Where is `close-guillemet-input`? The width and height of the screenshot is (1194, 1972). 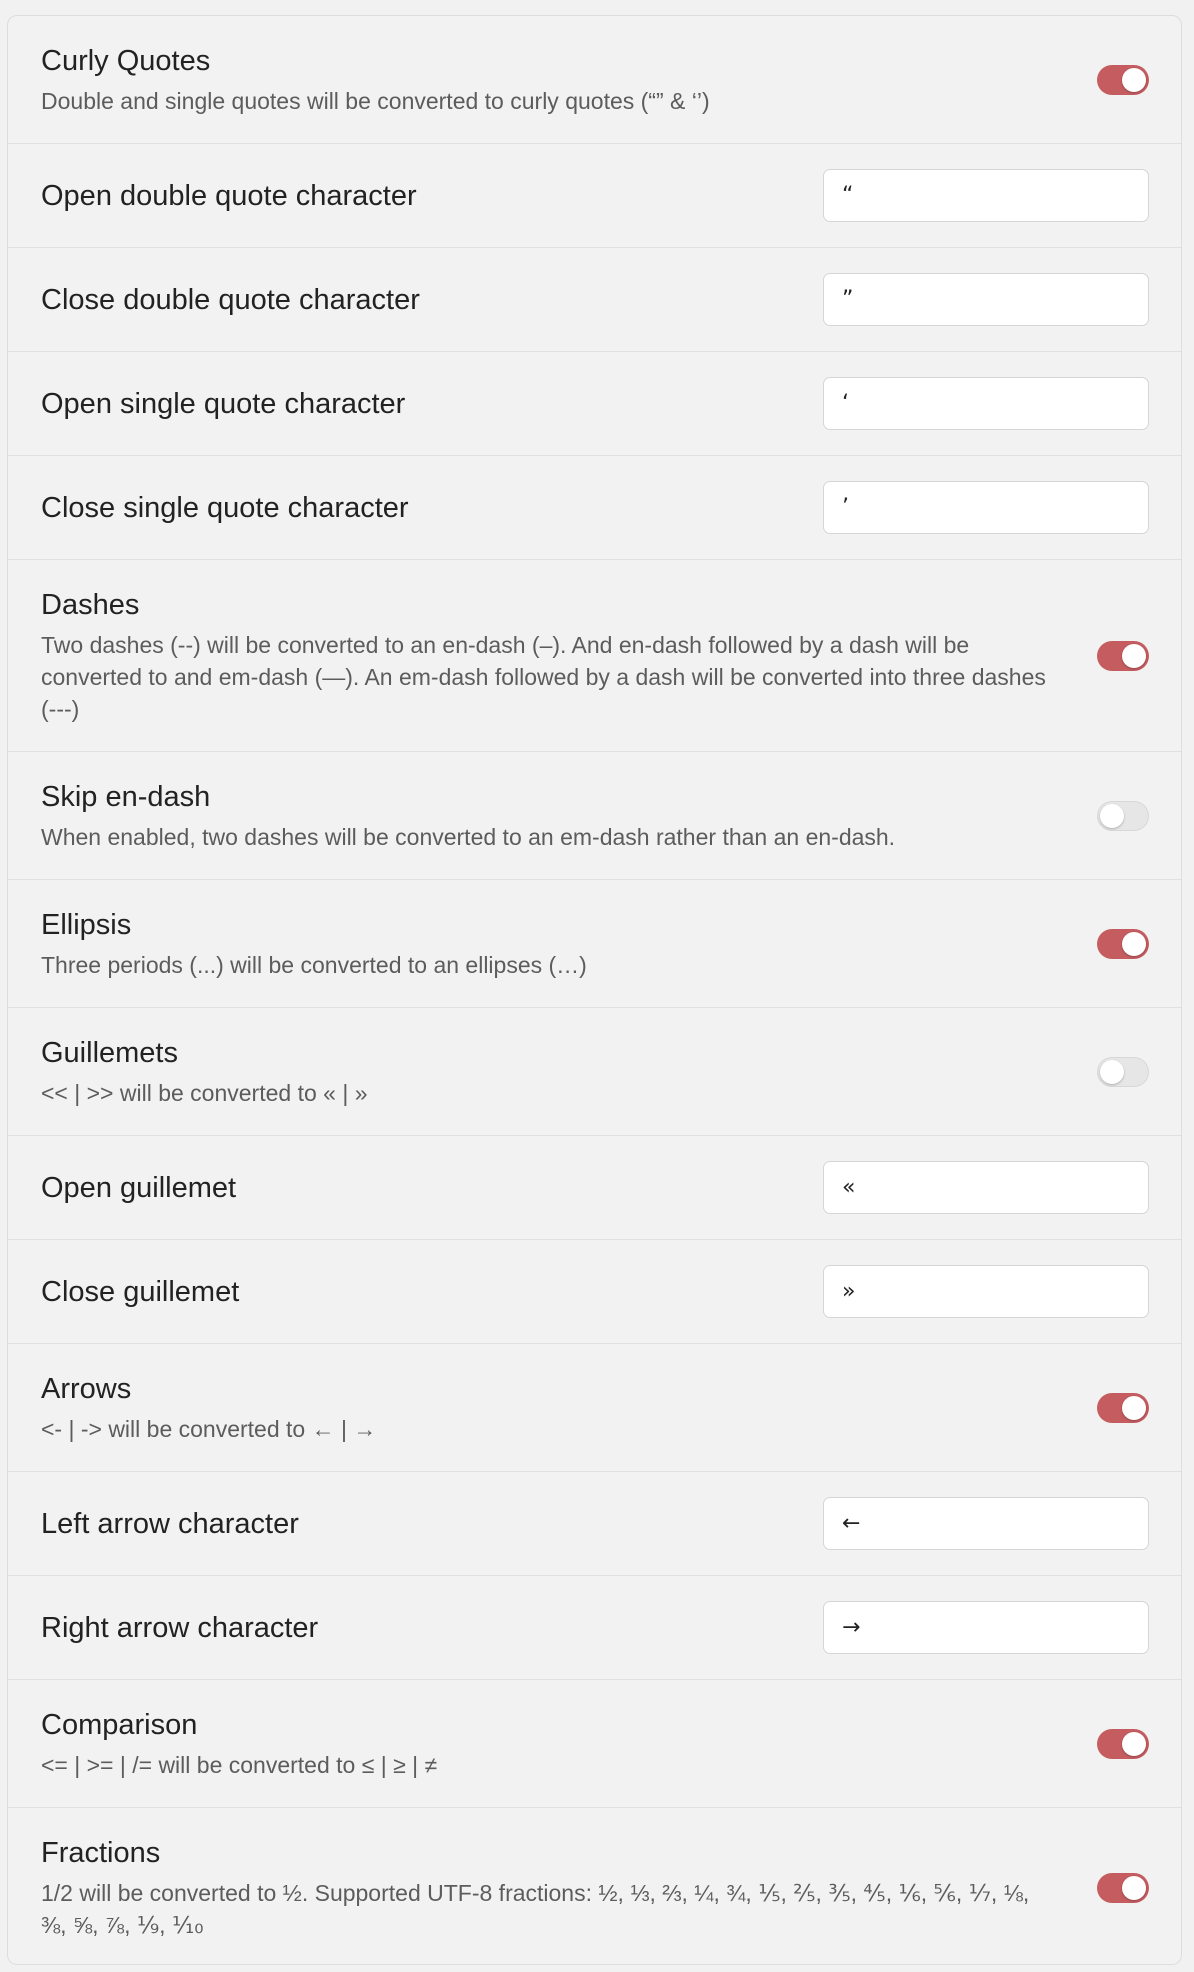 close-guillemet-input is located at coordinates (986, 1291).